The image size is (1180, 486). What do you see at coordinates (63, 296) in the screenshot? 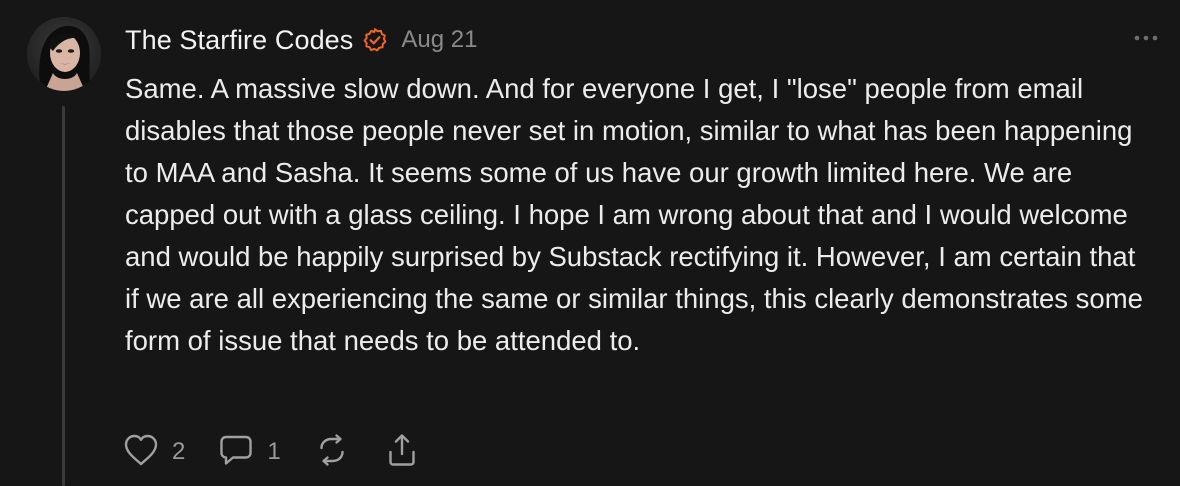
I see `thread-line` at bounding box center [63, 296].